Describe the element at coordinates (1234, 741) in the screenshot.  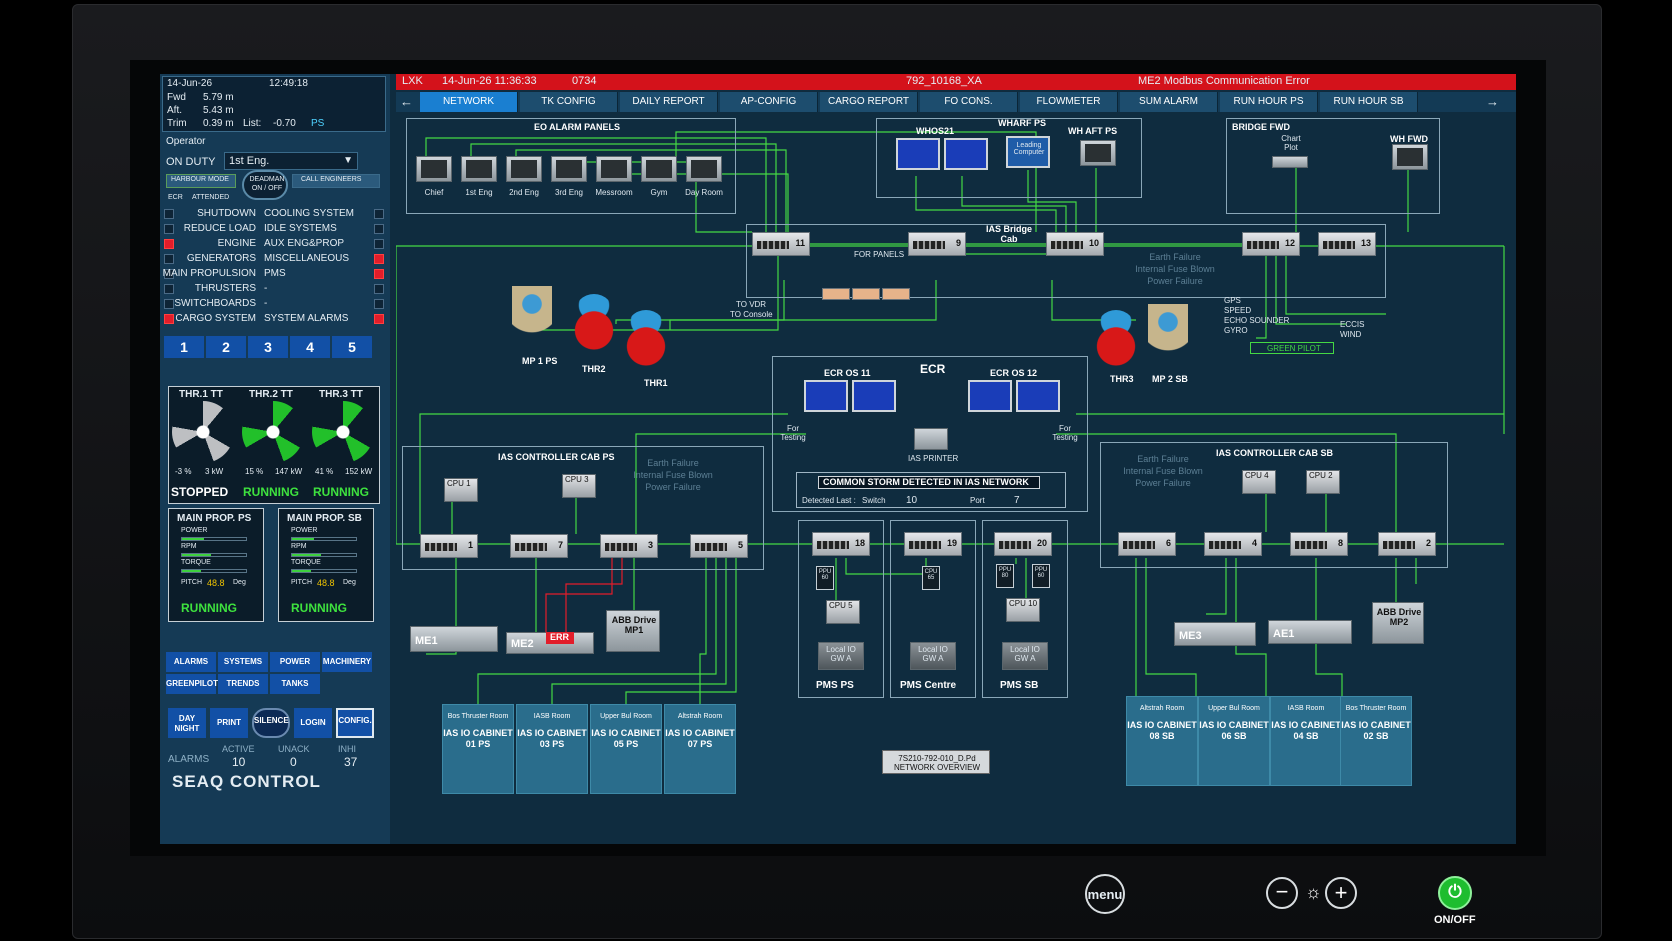
I see `io-cabinet: Upper Bul Room IAS IO CABINET 06 SB` at that location.